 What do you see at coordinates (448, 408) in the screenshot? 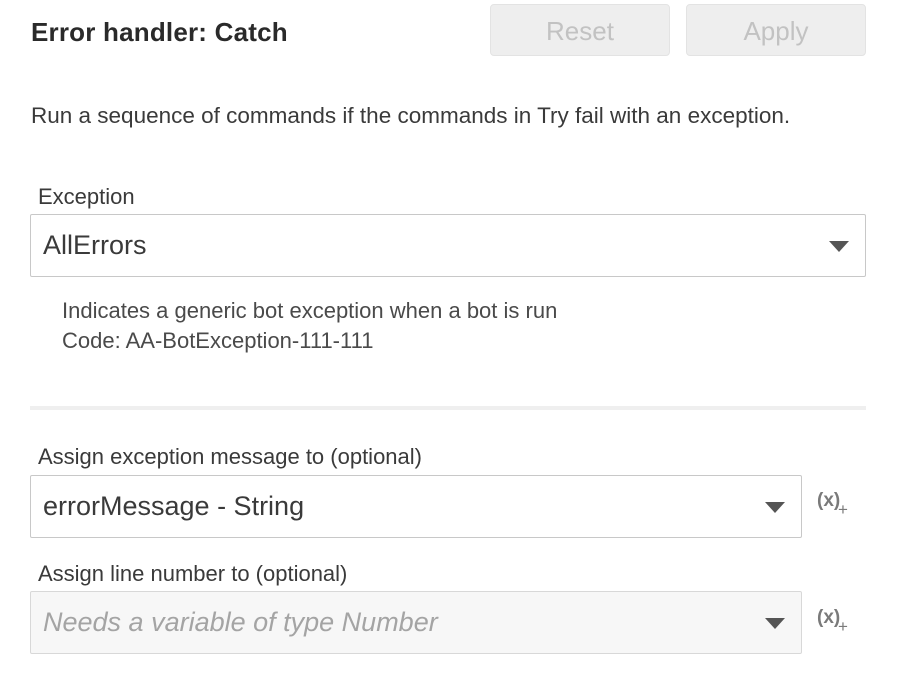
I see `section-divider` at bounding box center [448, 408].